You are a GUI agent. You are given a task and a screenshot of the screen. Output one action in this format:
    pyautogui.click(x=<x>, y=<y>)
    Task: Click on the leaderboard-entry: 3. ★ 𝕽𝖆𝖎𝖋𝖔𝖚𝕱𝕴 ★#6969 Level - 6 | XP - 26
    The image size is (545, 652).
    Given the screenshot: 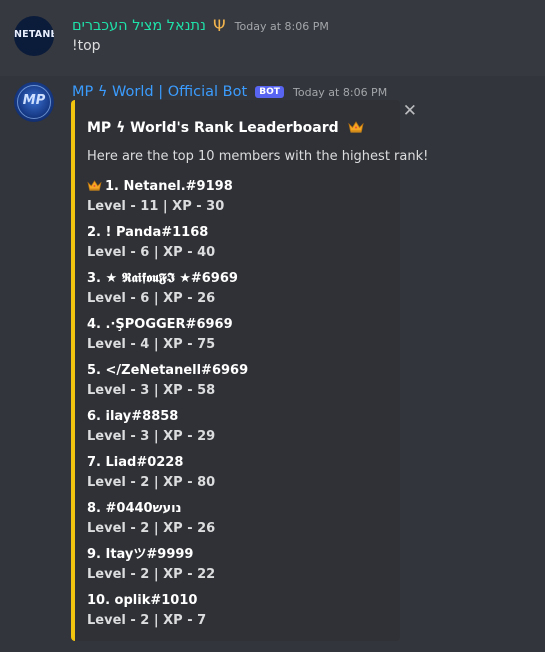 What is the action you would take?
    pyautogui.click(x=162, y=289)
    